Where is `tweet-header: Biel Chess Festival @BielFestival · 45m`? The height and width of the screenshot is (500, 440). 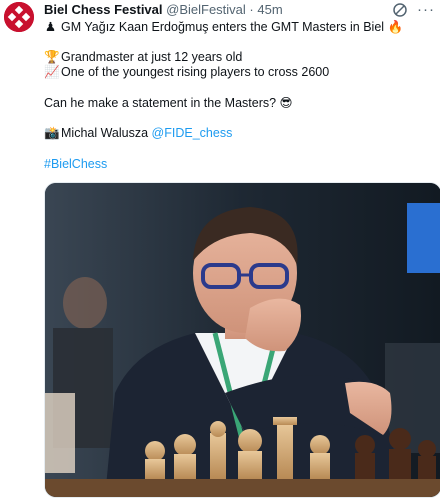 tweet-header: Biel Chess Festival @BielFestival · 45m is located at coordinates (222, 10).